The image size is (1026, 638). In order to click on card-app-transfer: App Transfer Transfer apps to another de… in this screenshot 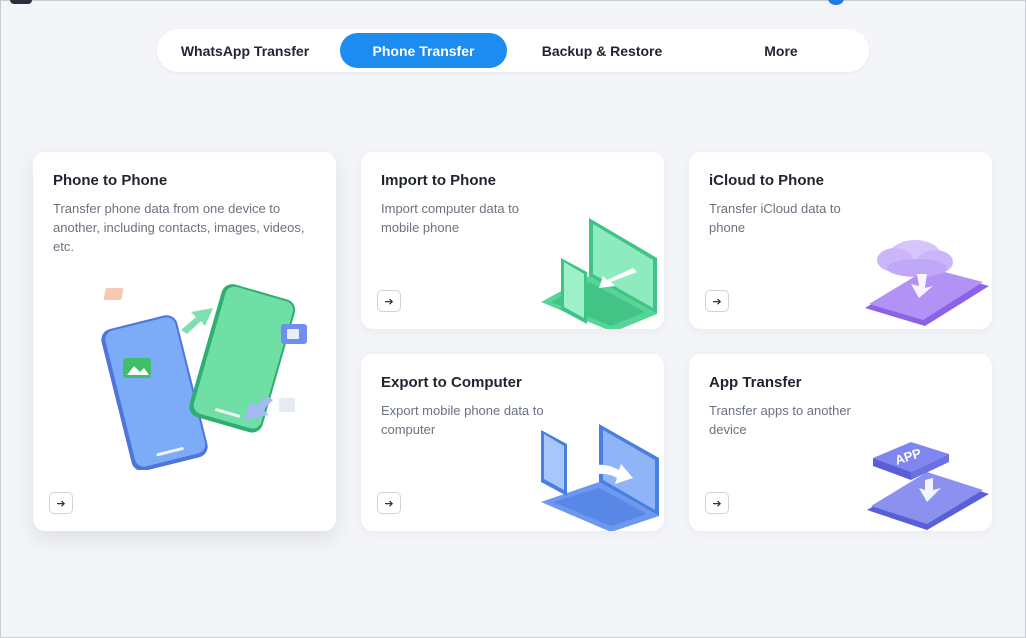, I will do `click(840, 442)`.